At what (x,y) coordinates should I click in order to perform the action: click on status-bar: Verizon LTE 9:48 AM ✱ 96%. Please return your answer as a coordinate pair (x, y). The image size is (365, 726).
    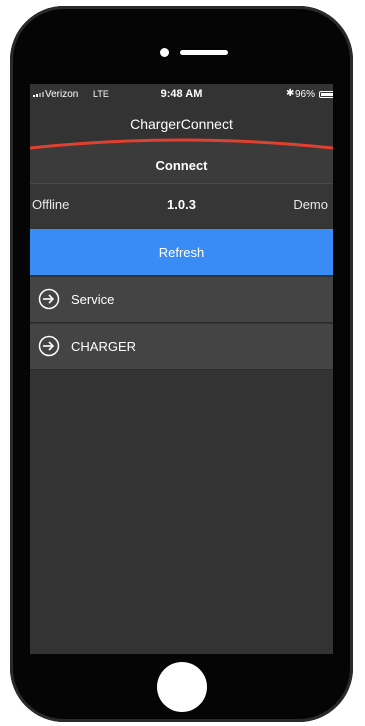
    Looking at the image, I should click on (181, 94).